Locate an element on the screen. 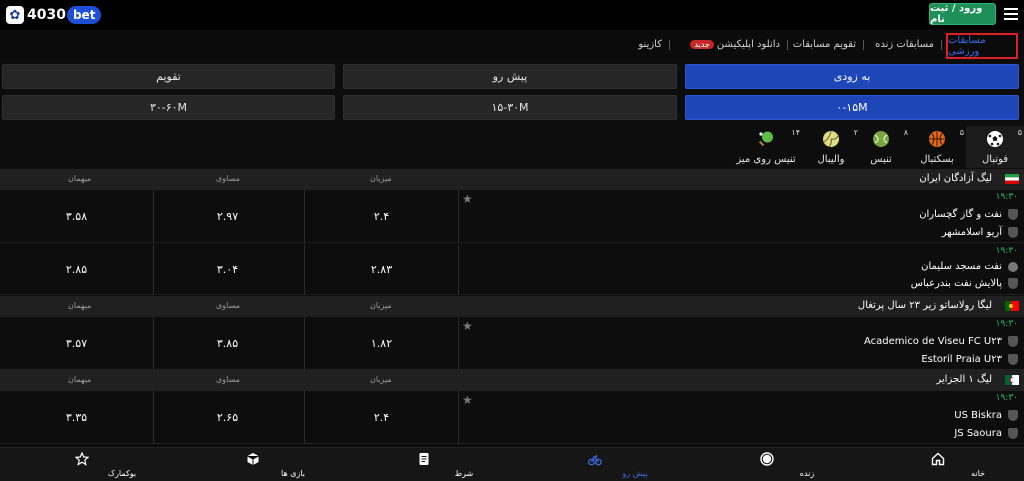  home-team-name: Academico de Viseu FC U۲۳ is located at coordinates (932, 341).